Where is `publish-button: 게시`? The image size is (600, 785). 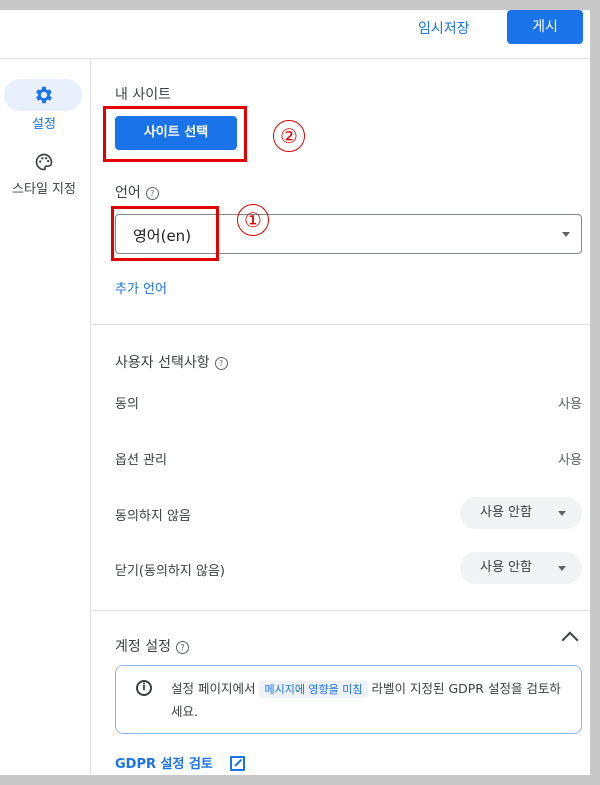 publish-button: 게시 is located at coordinates (545, 27).